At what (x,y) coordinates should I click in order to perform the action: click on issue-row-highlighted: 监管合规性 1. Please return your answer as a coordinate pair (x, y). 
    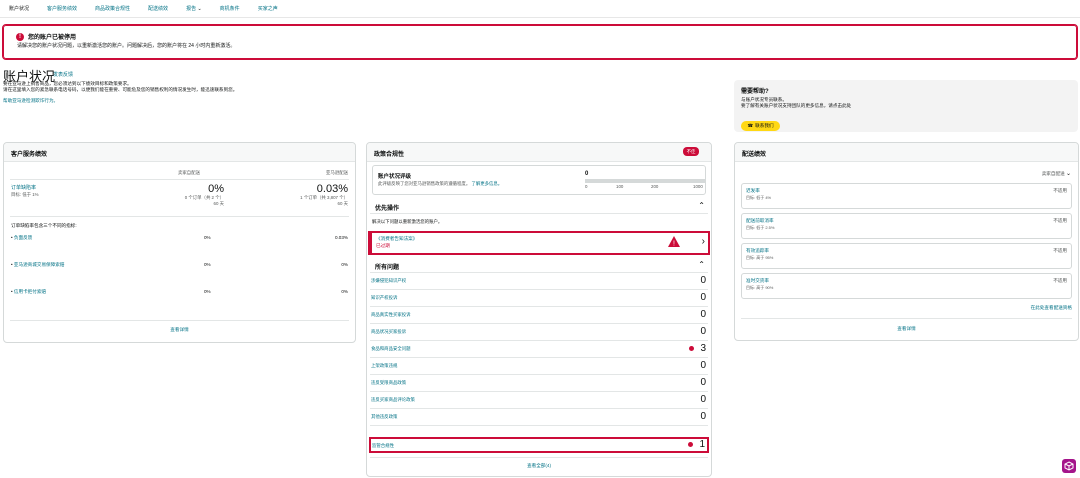
    Looking at the image, I should click on (539, 445).